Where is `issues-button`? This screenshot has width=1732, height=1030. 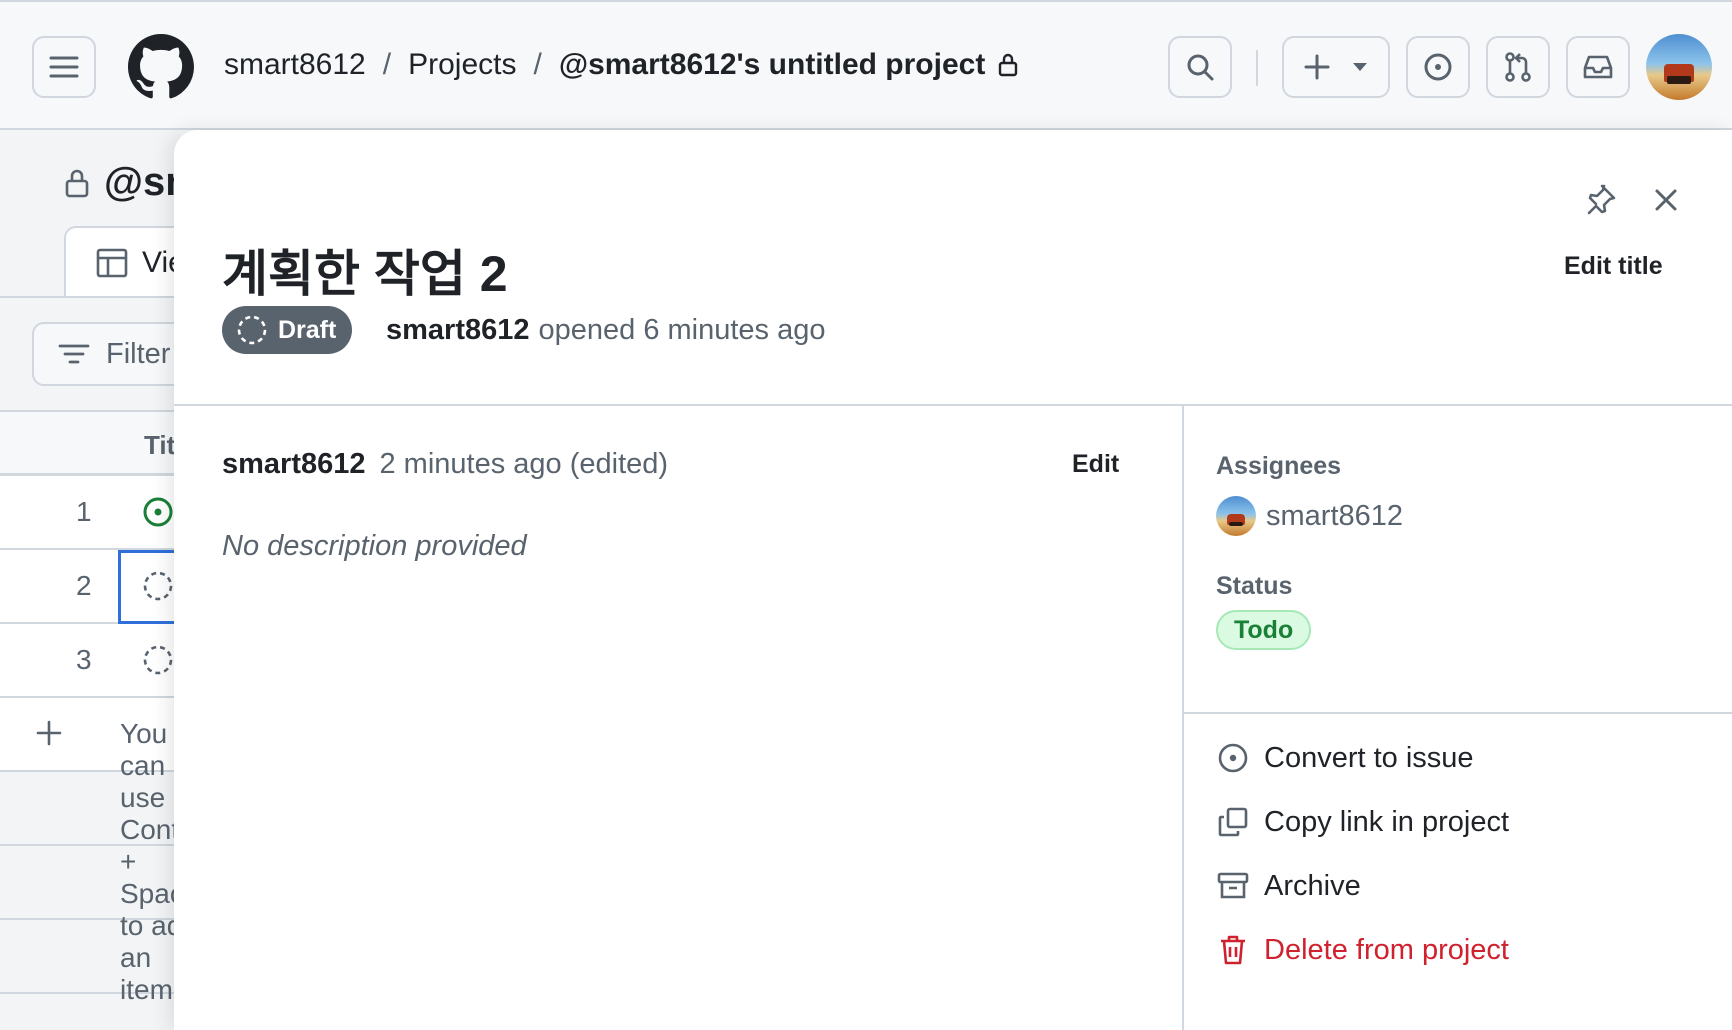
issues-button is located at coordinates (1438, 67).